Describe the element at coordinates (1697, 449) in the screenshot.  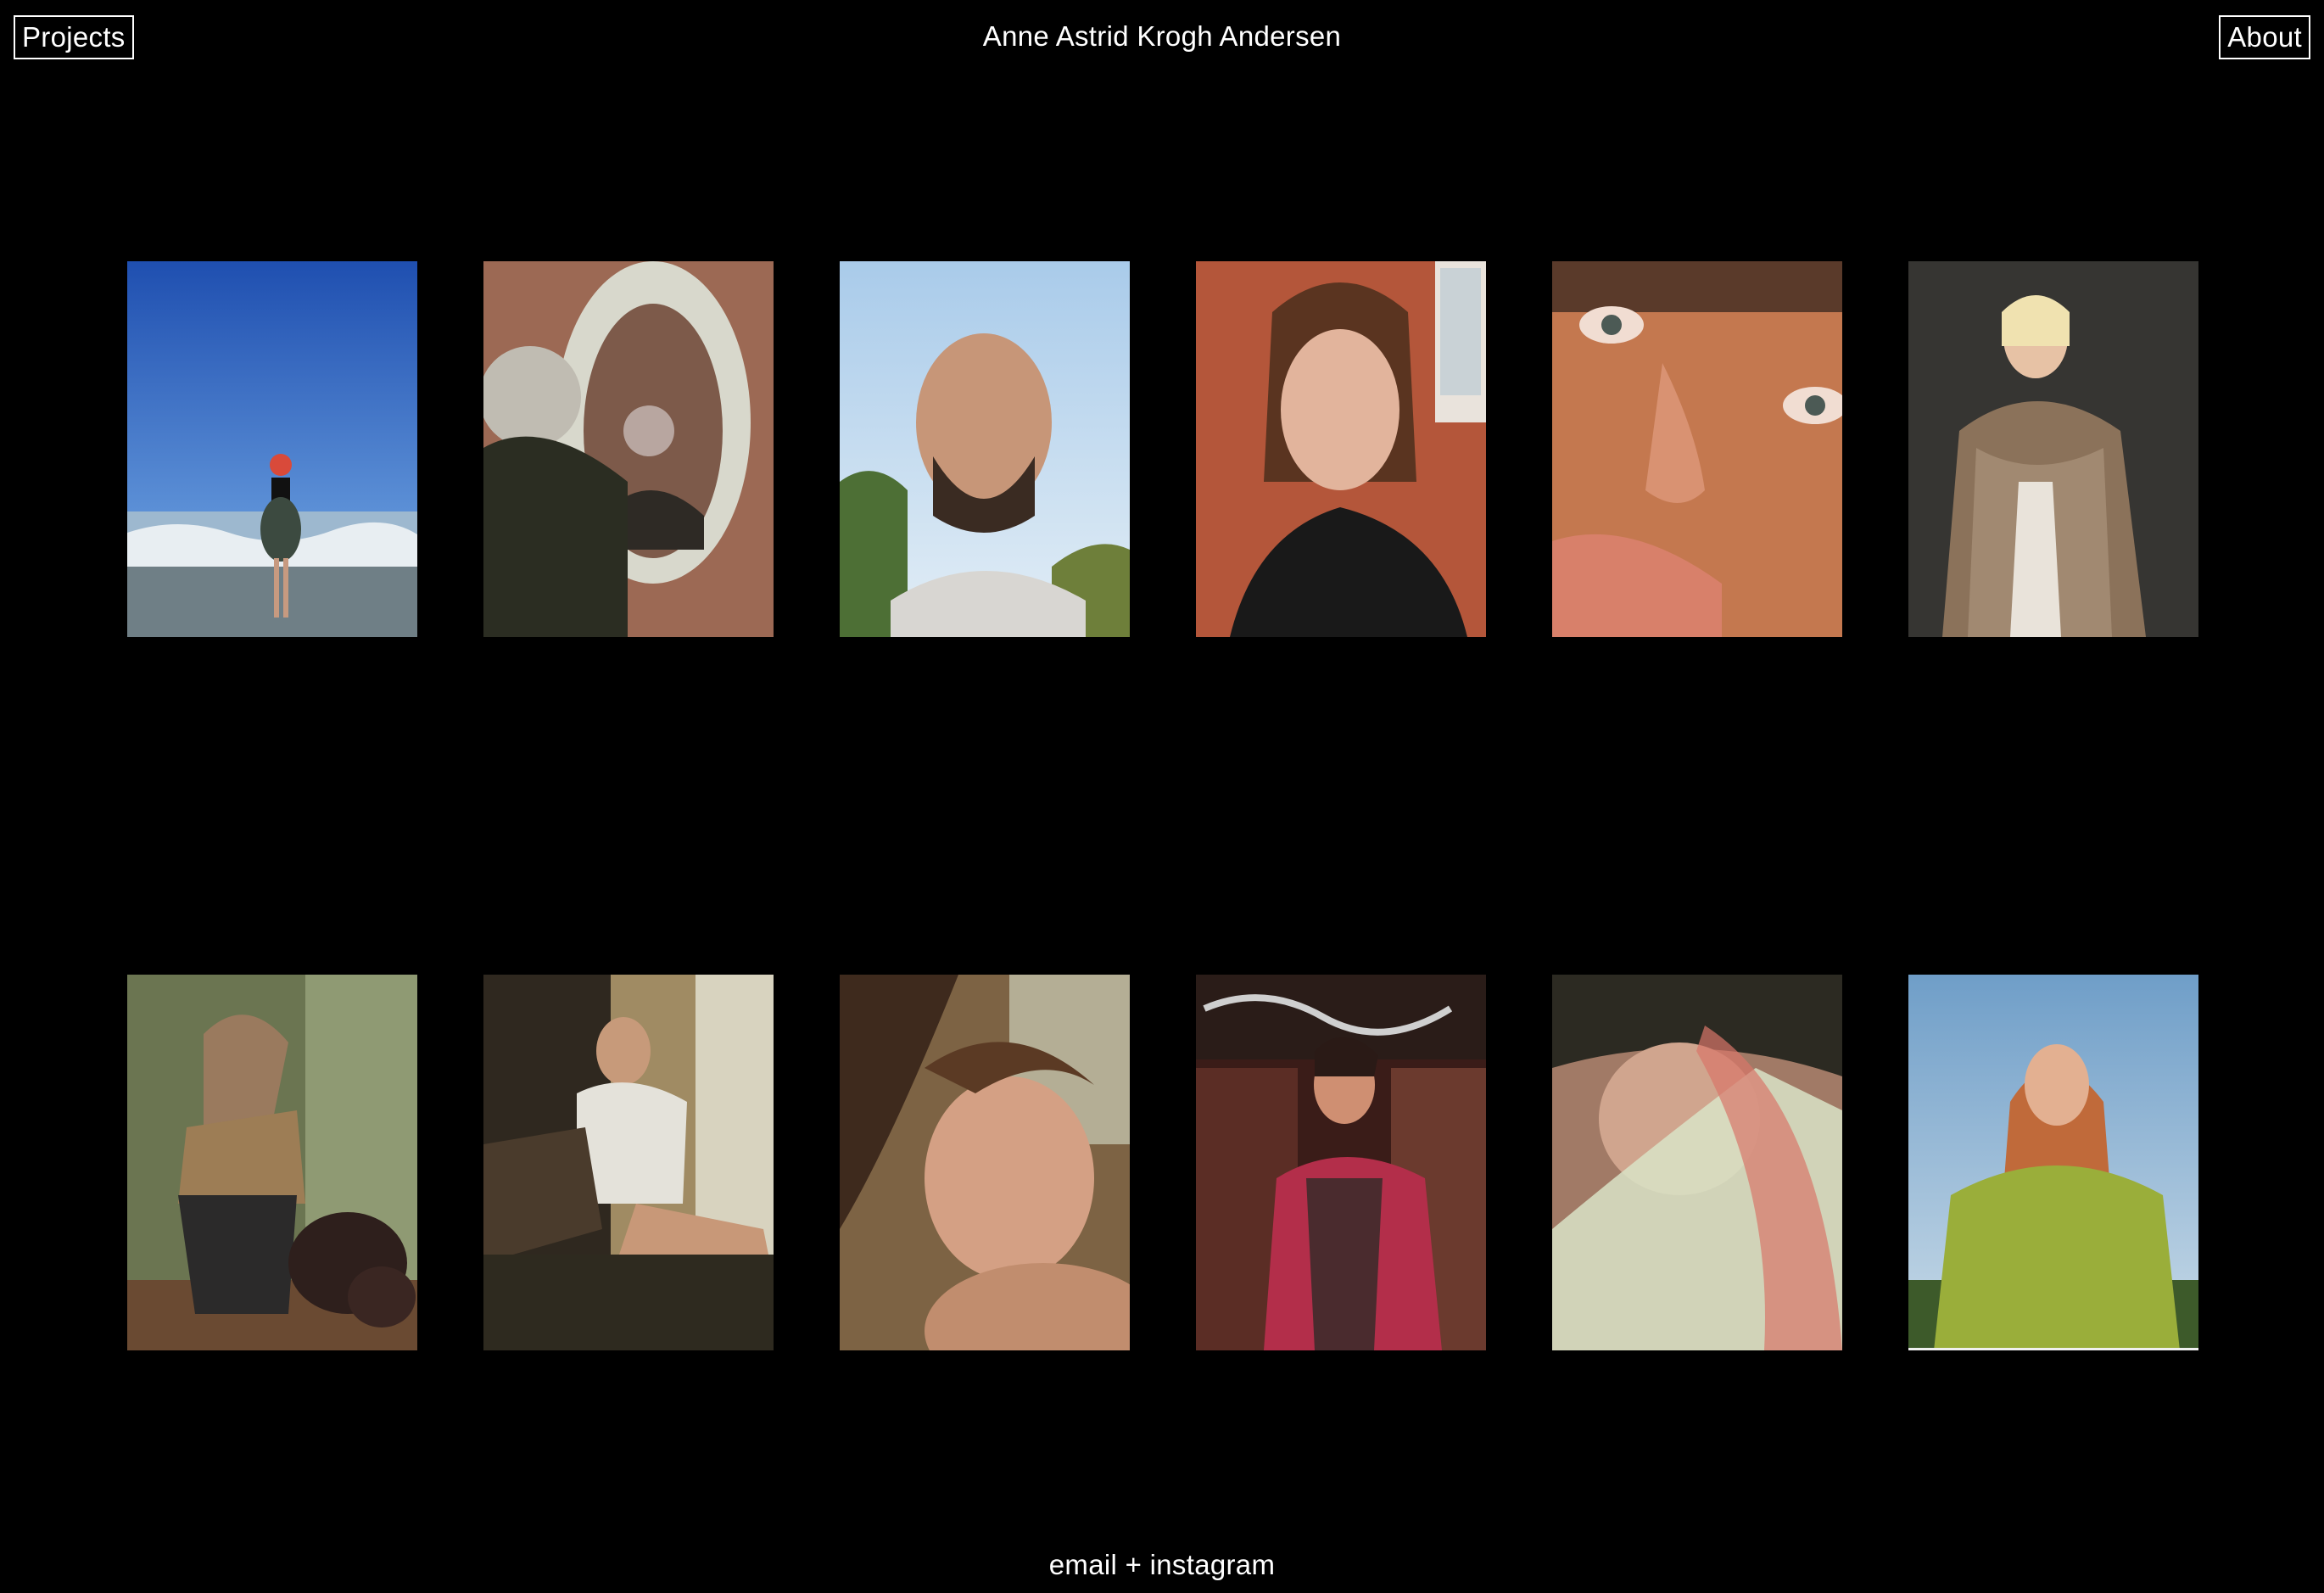
I see `photo-closeup-face` at that location.